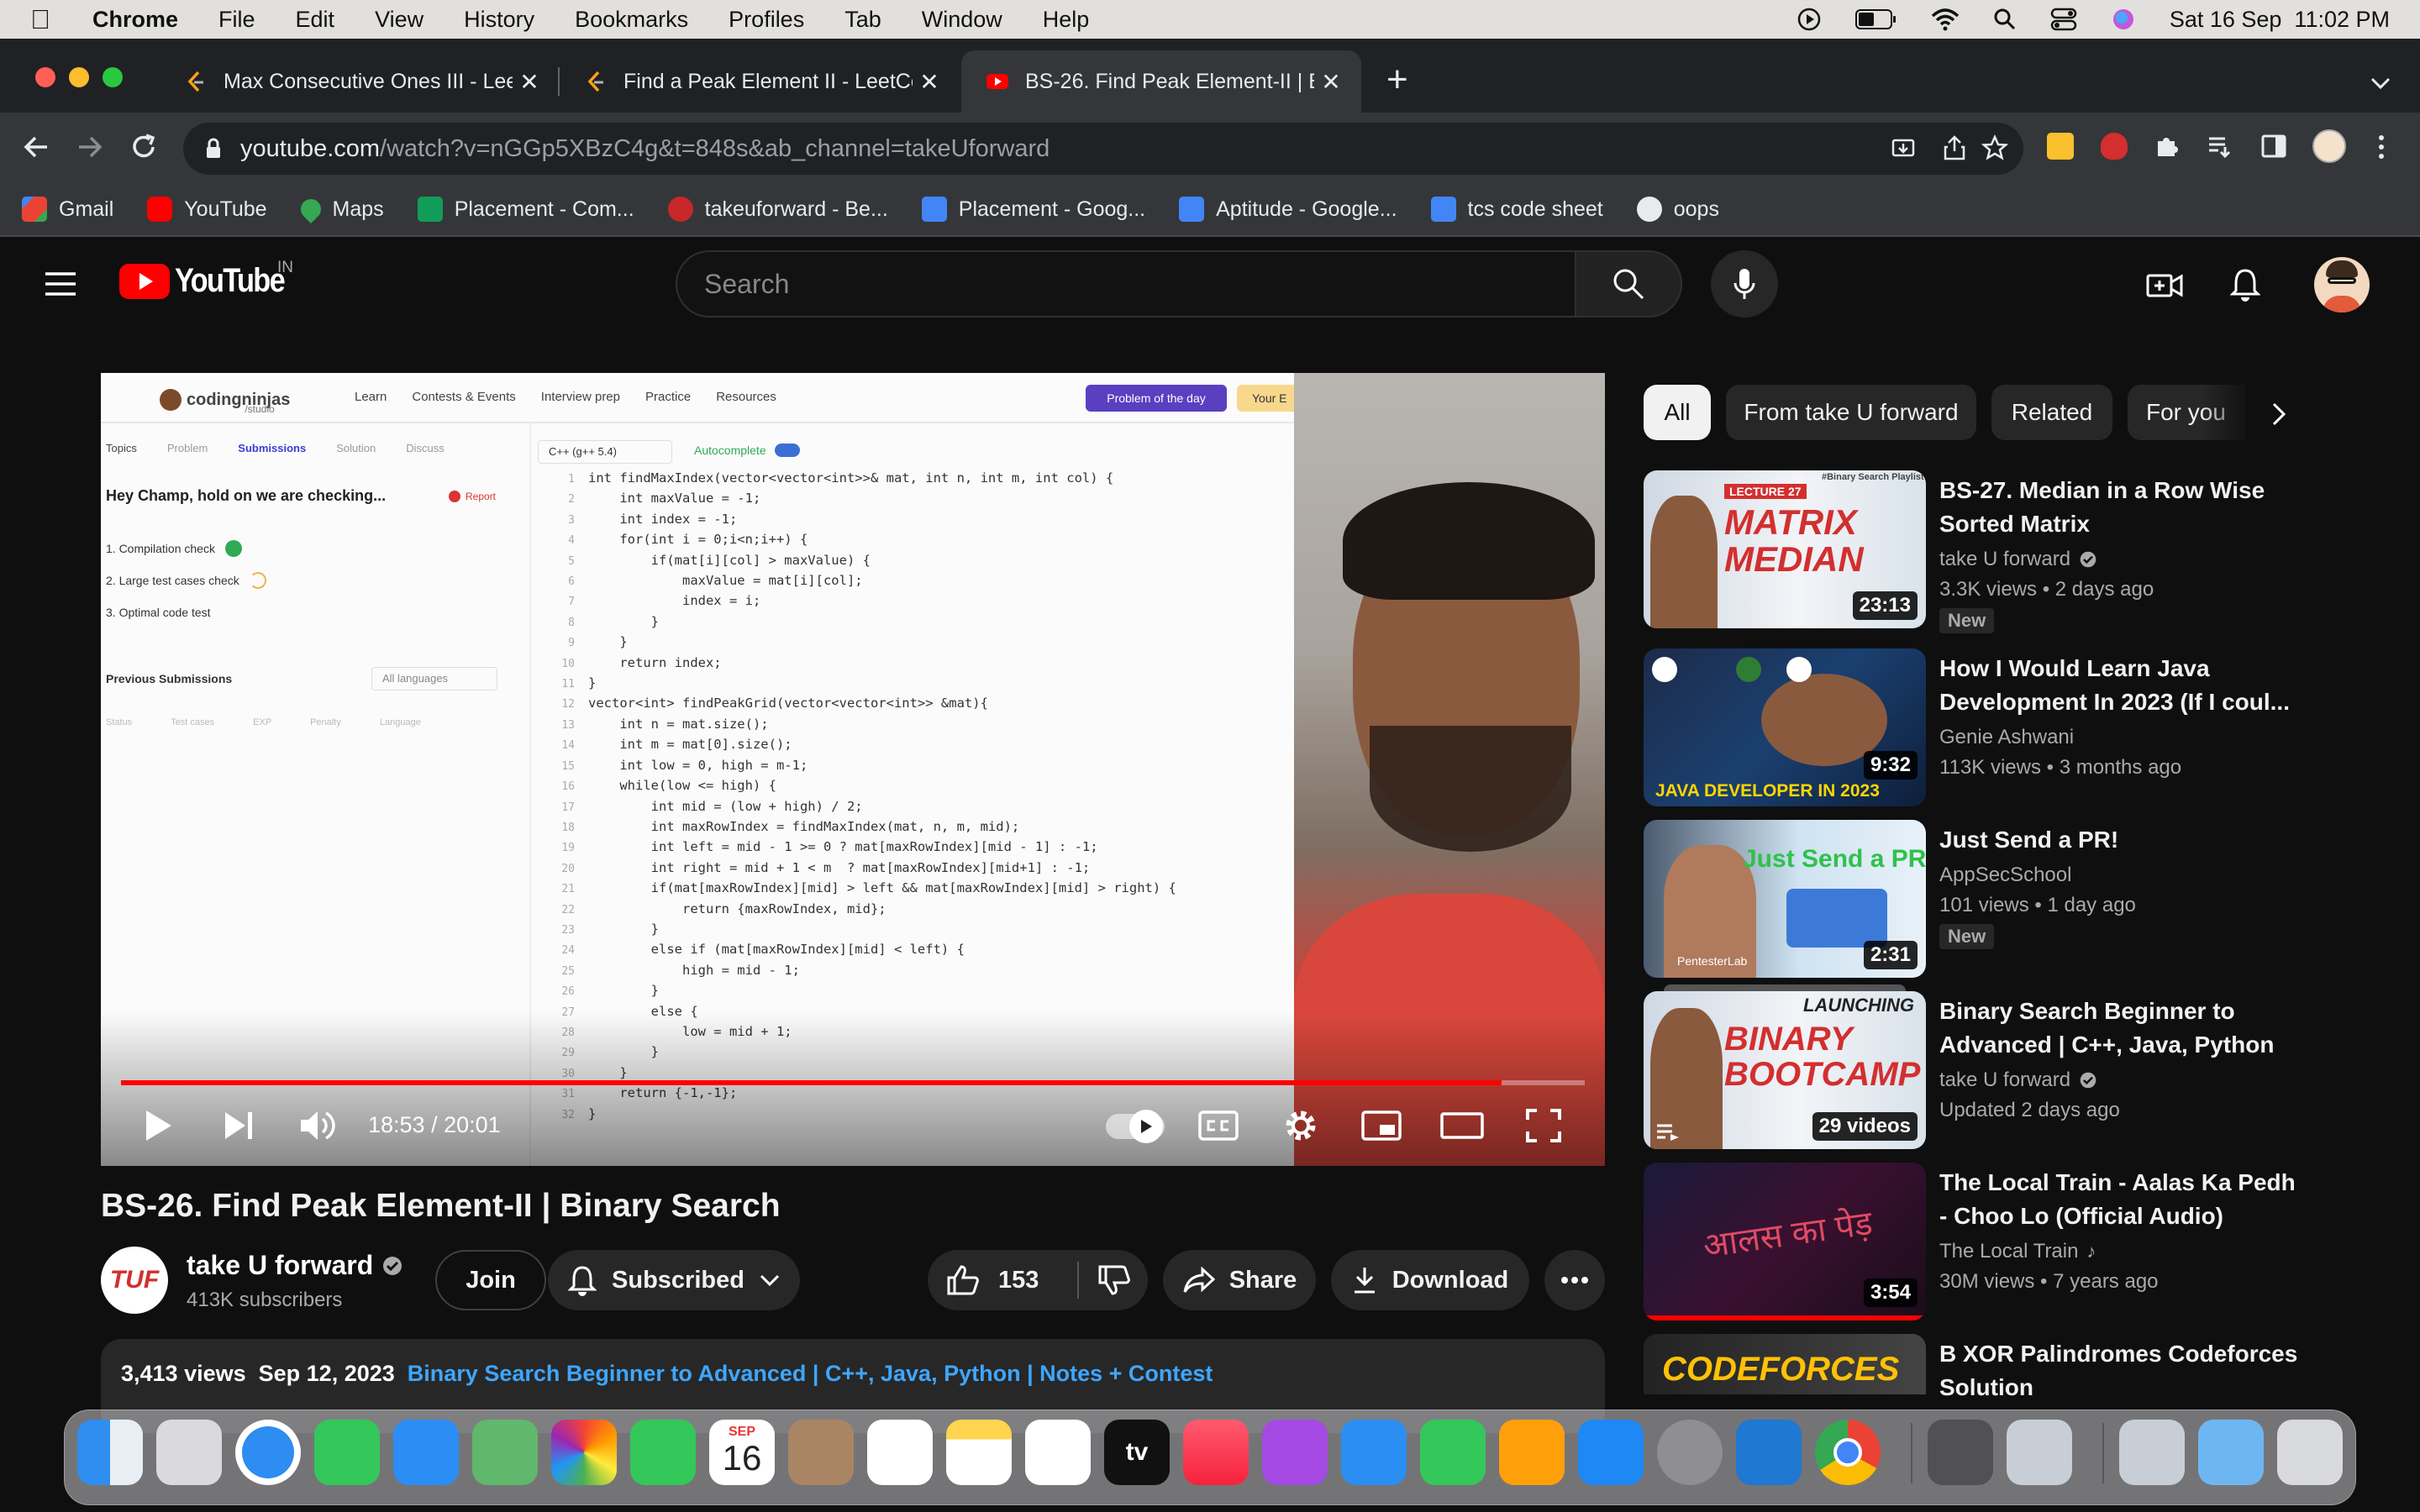 The height and width of the screenshot is (1512, 2420). What do you see at coordinates (426, 1452) in the screenshot?
I see `mail-icon` at bounding box center [426, 1452].